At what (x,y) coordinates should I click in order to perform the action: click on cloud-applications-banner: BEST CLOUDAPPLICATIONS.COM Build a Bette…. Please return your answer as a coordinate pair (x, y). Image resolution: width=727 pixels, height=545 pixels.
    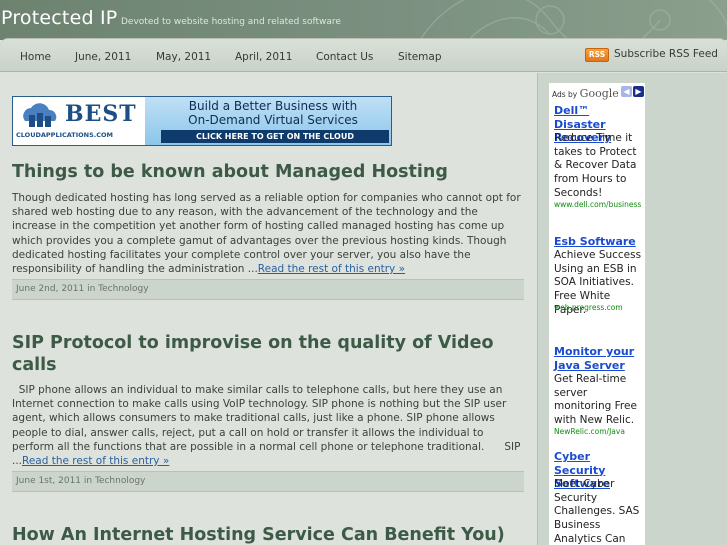
    Looking at the image, I should click on (202, 121).